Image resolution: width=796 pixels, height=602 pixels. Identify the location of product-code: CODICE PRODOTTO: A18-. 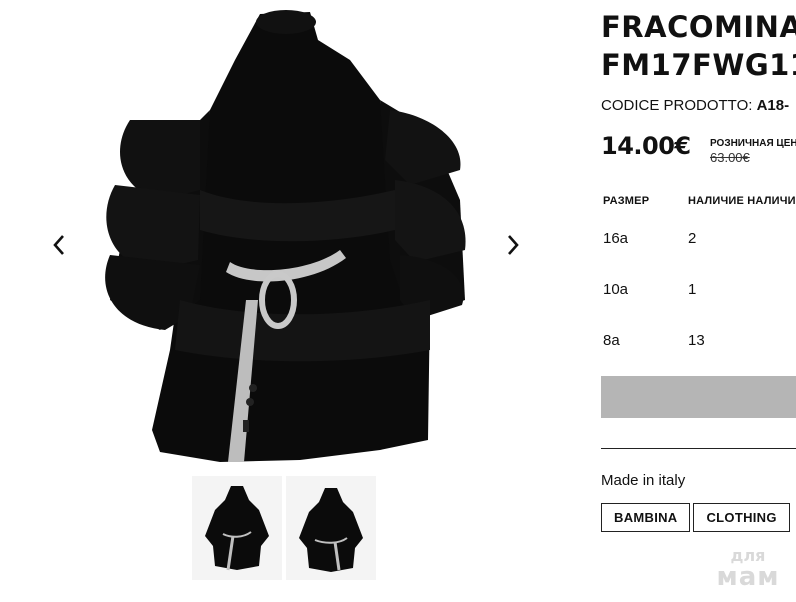
(698, 105).